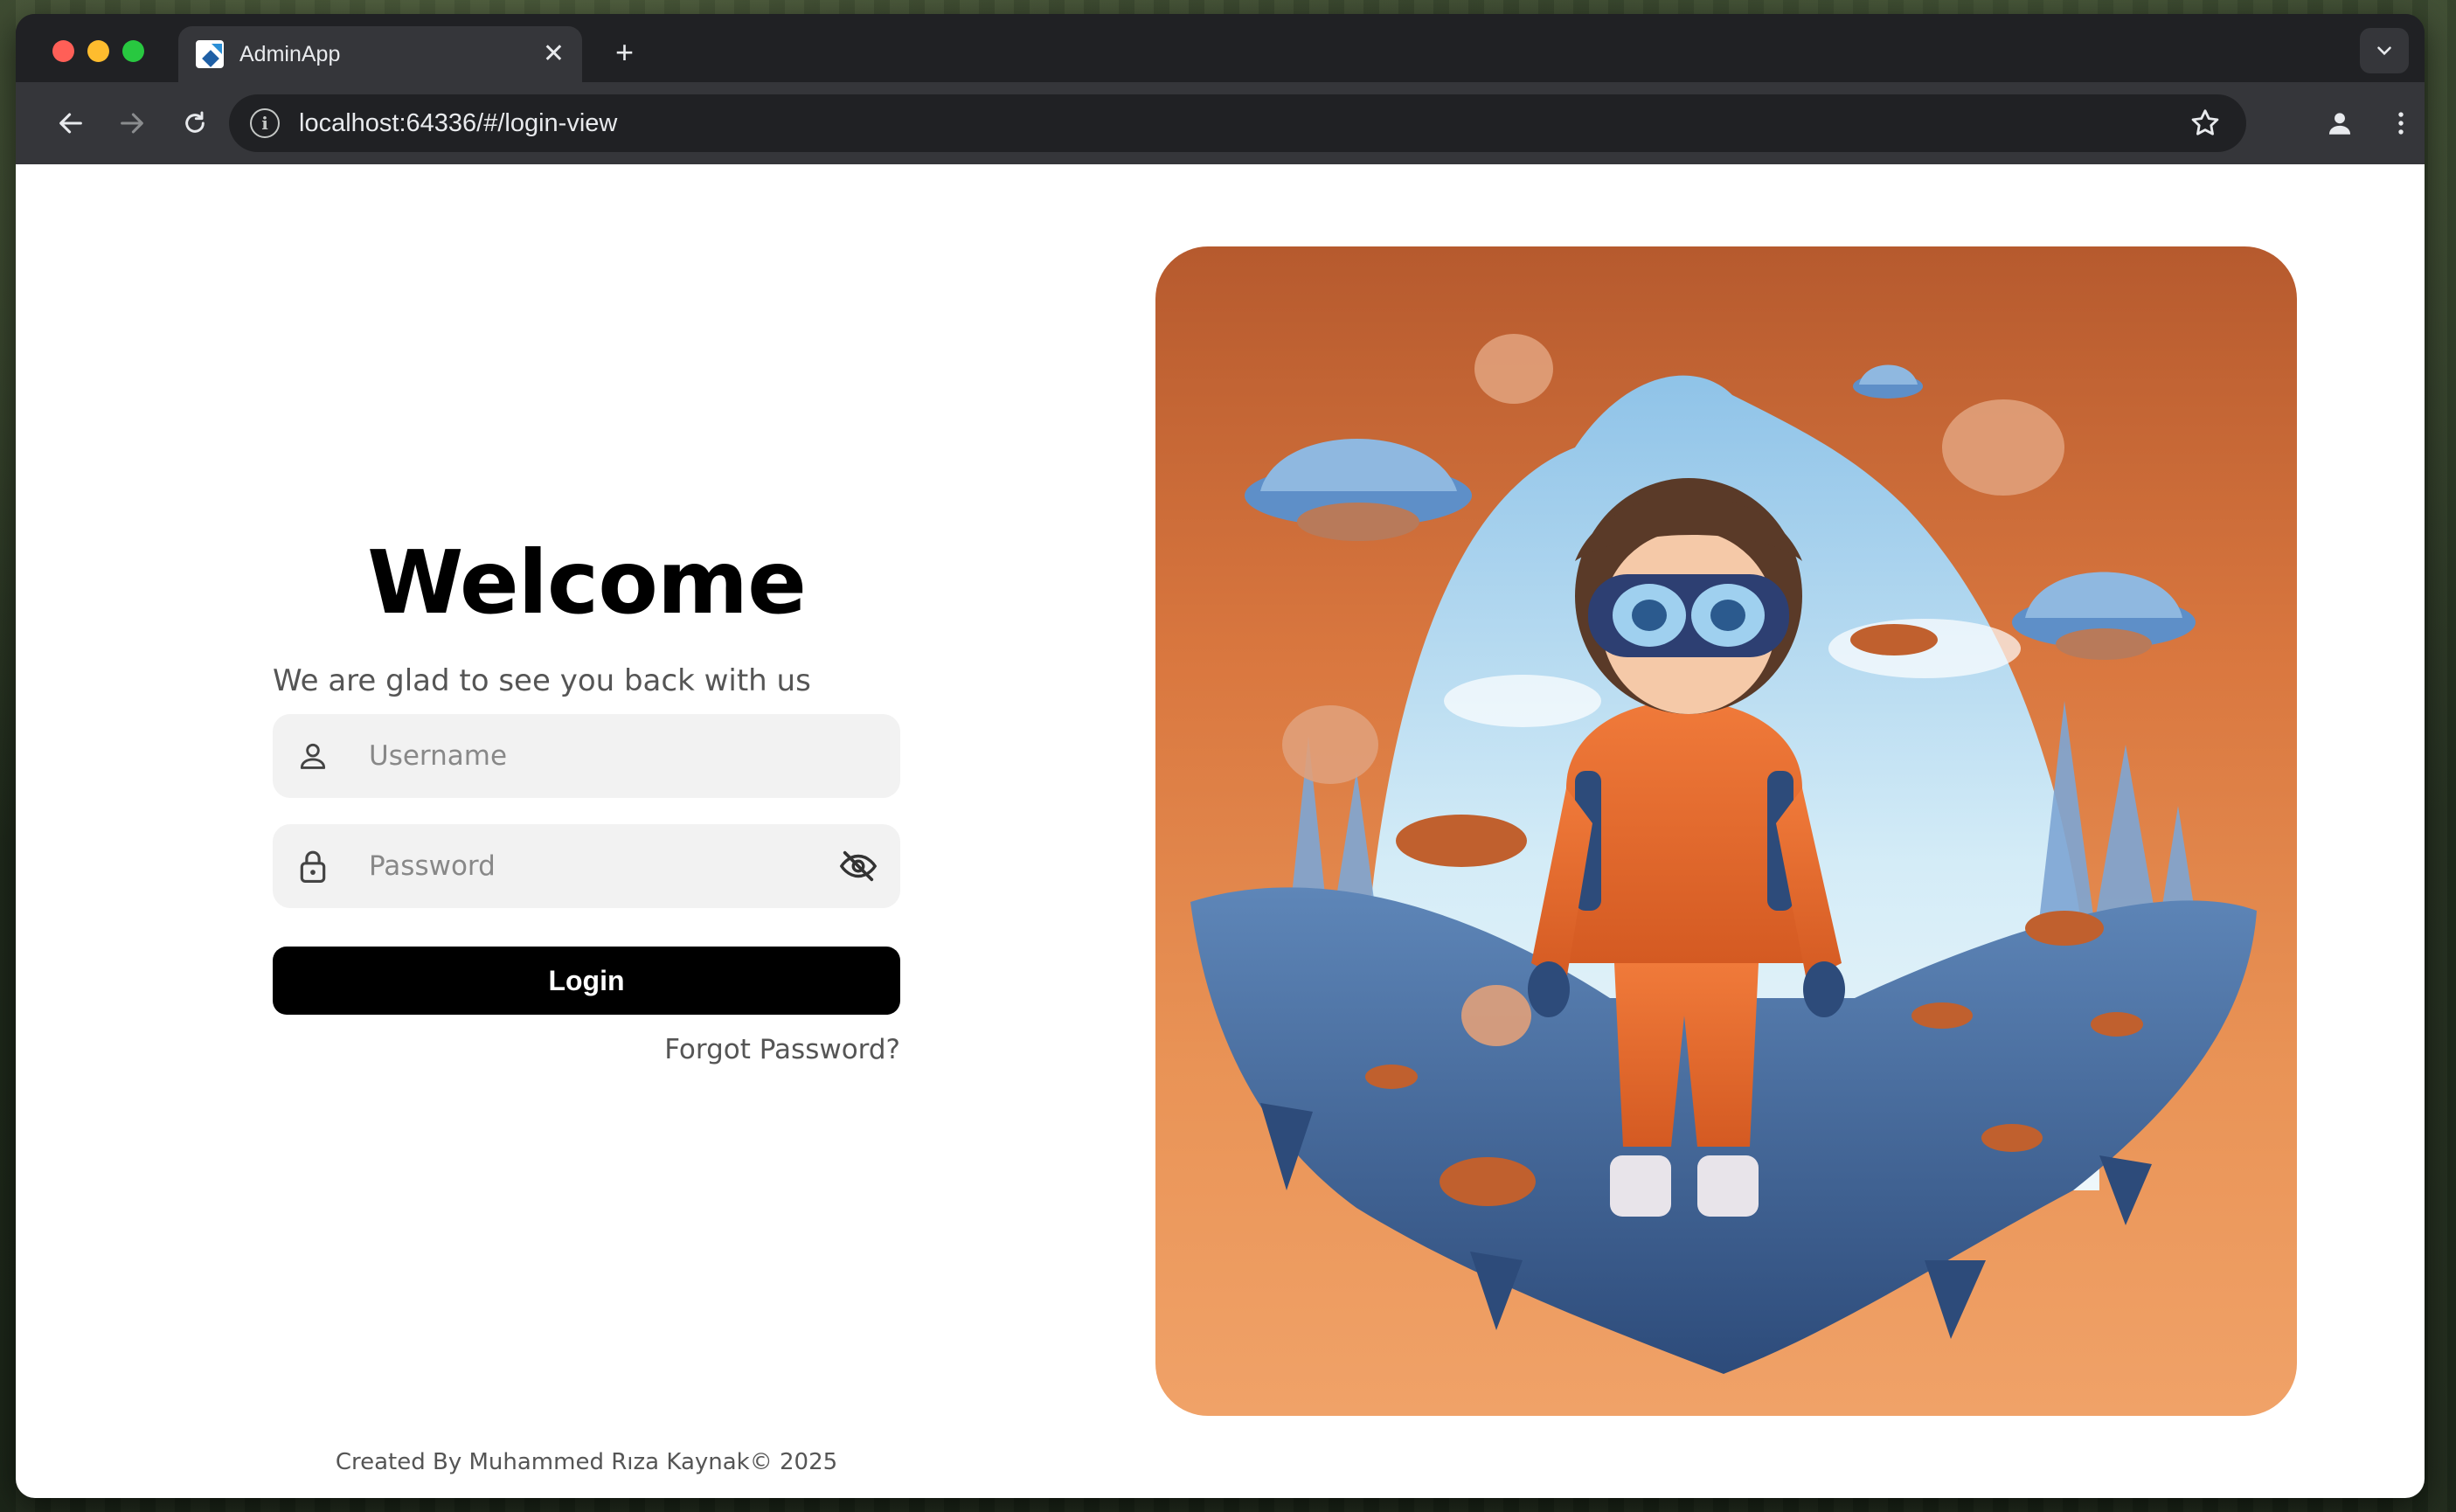  I want to click on bookmark-button, so click(2205, 125).